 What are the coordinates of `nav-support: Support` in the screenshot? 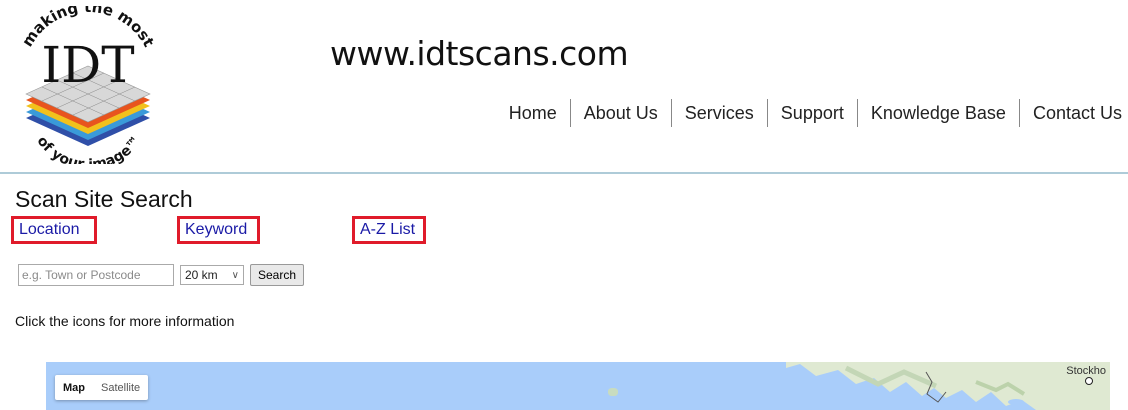 It's located at (812, 113).